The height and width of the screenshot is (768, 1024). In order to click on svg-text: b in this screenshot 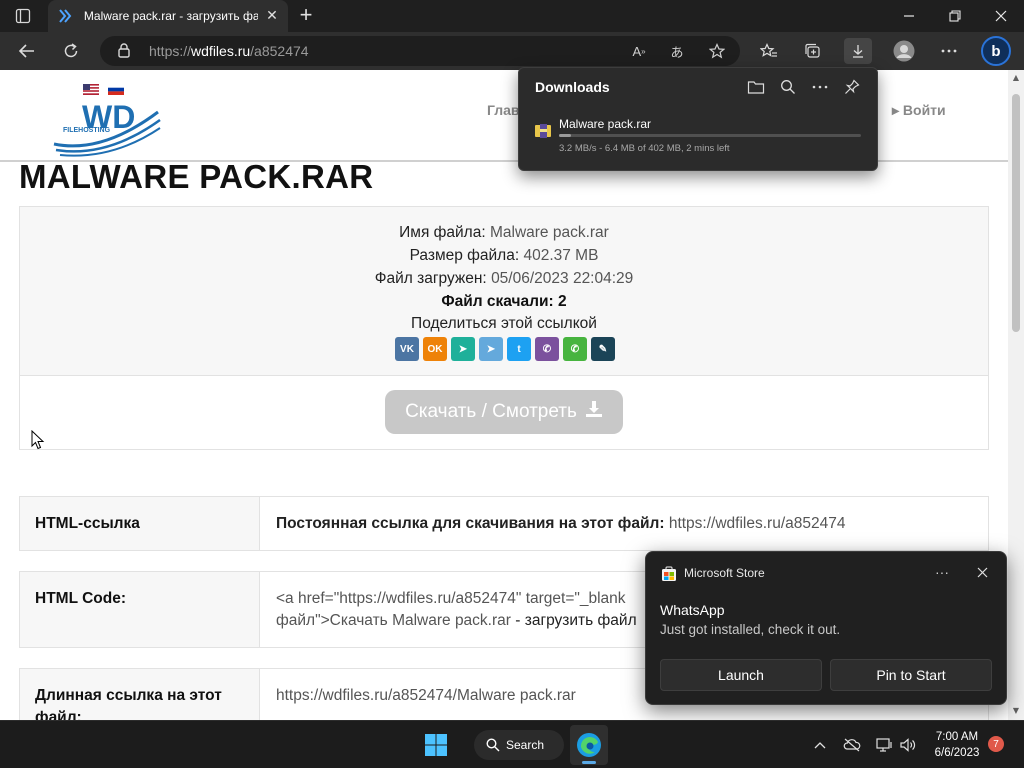, I will do `click(995, 51)`.